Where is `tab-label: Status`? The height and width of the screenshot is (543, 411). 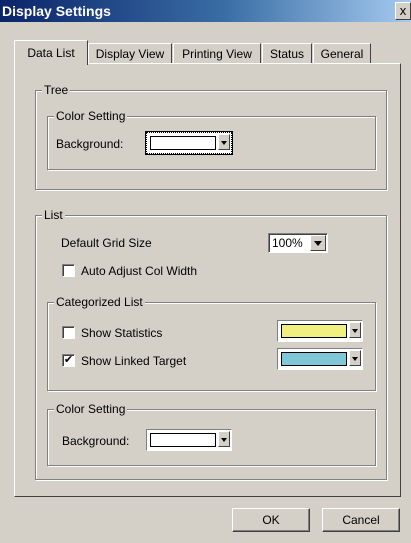
tab-label: Status is located at coordinates (287, 54).